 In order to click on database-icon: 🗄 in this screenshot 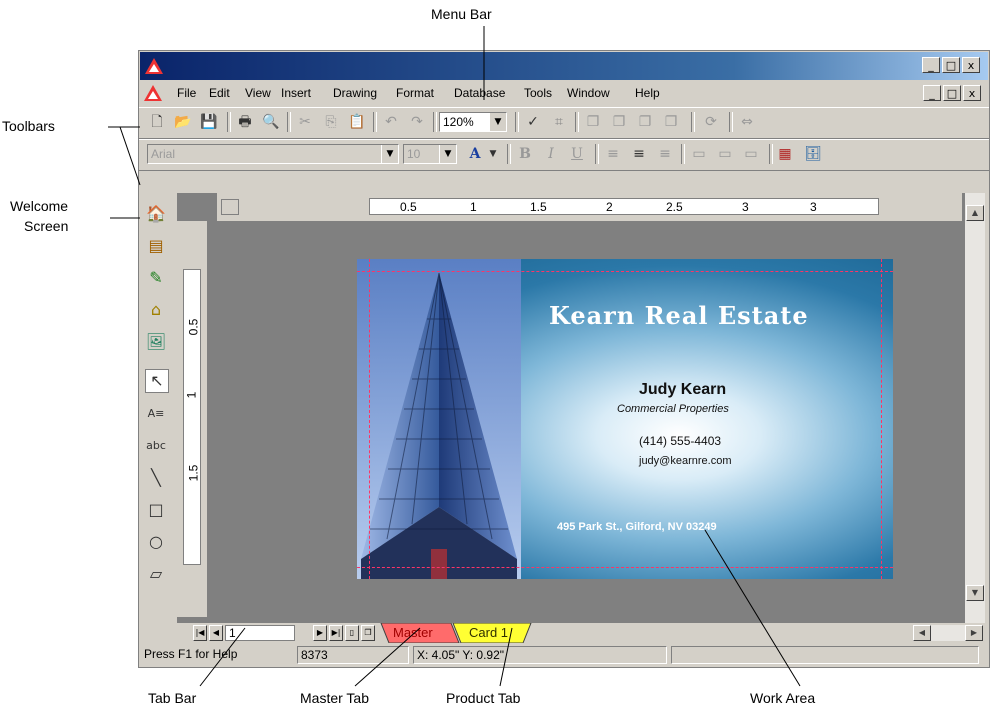, I will do `click(813, 154)`.